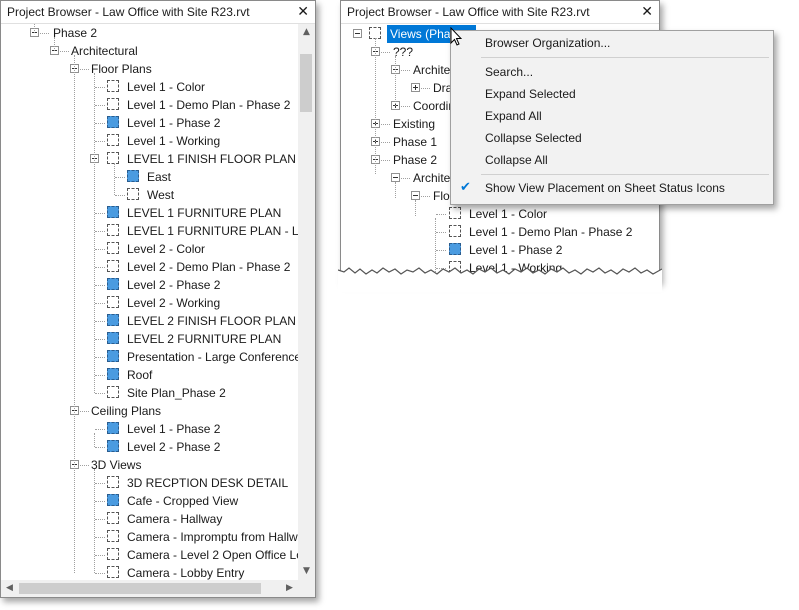 The height and width of the screenshot is (610, 799). Describe the element at coordinates (149, 249) in the screenshot. I see `tree-item-level-2-color: Level 2 - Color` at that location.